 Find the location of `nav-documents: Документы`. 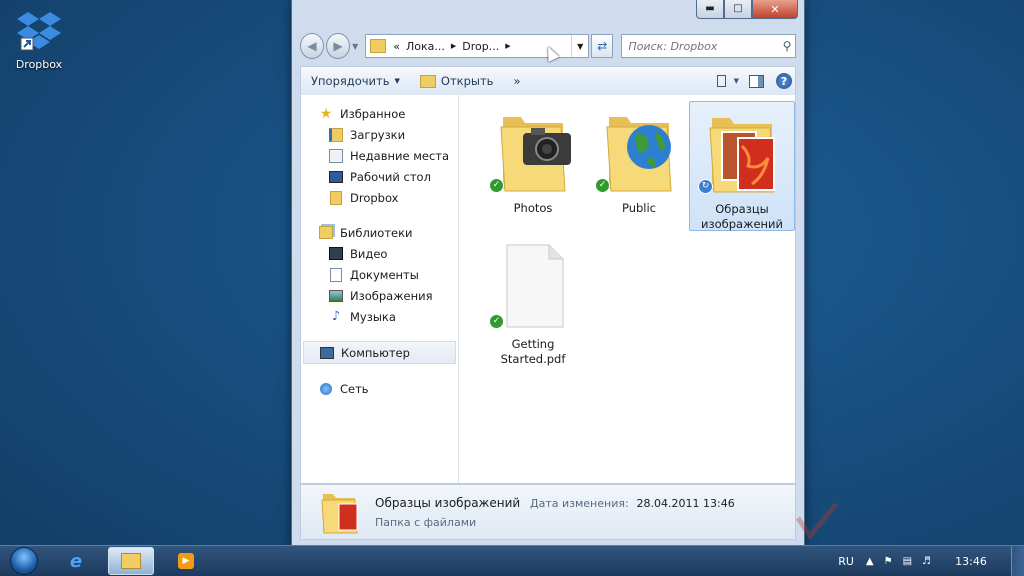

nav-documents: Документы is located at coordinates (379, 274).